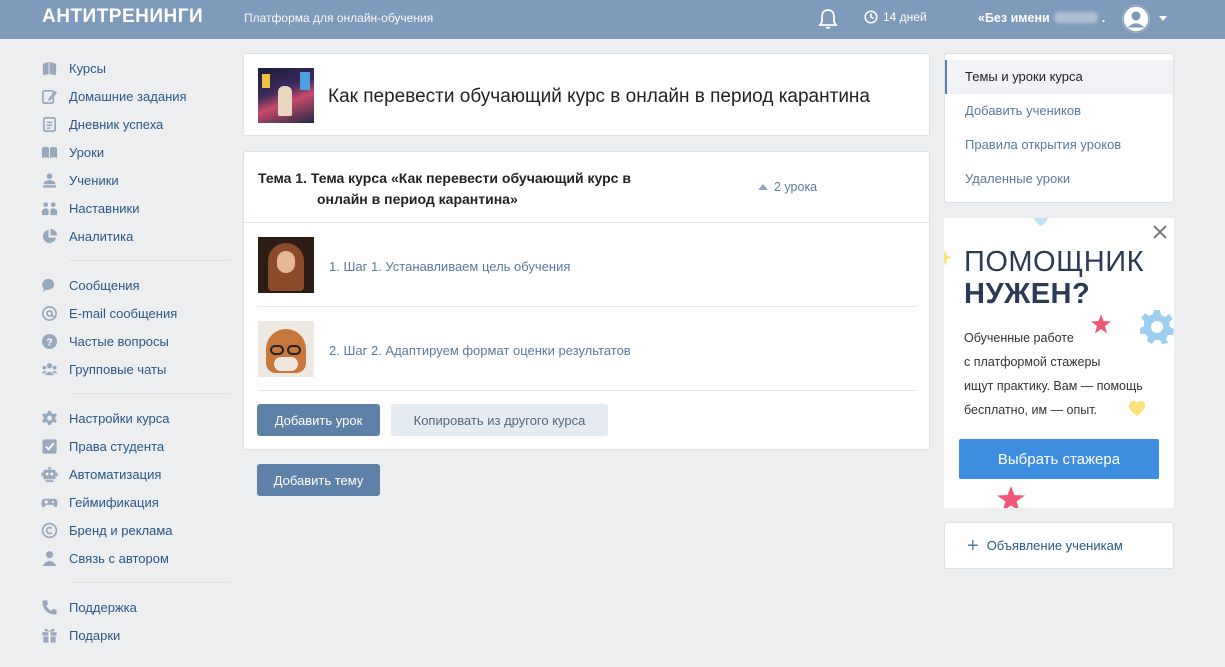 This screenshot has width=1225, height=667. I want to click on students-icon, so click(49, 180).